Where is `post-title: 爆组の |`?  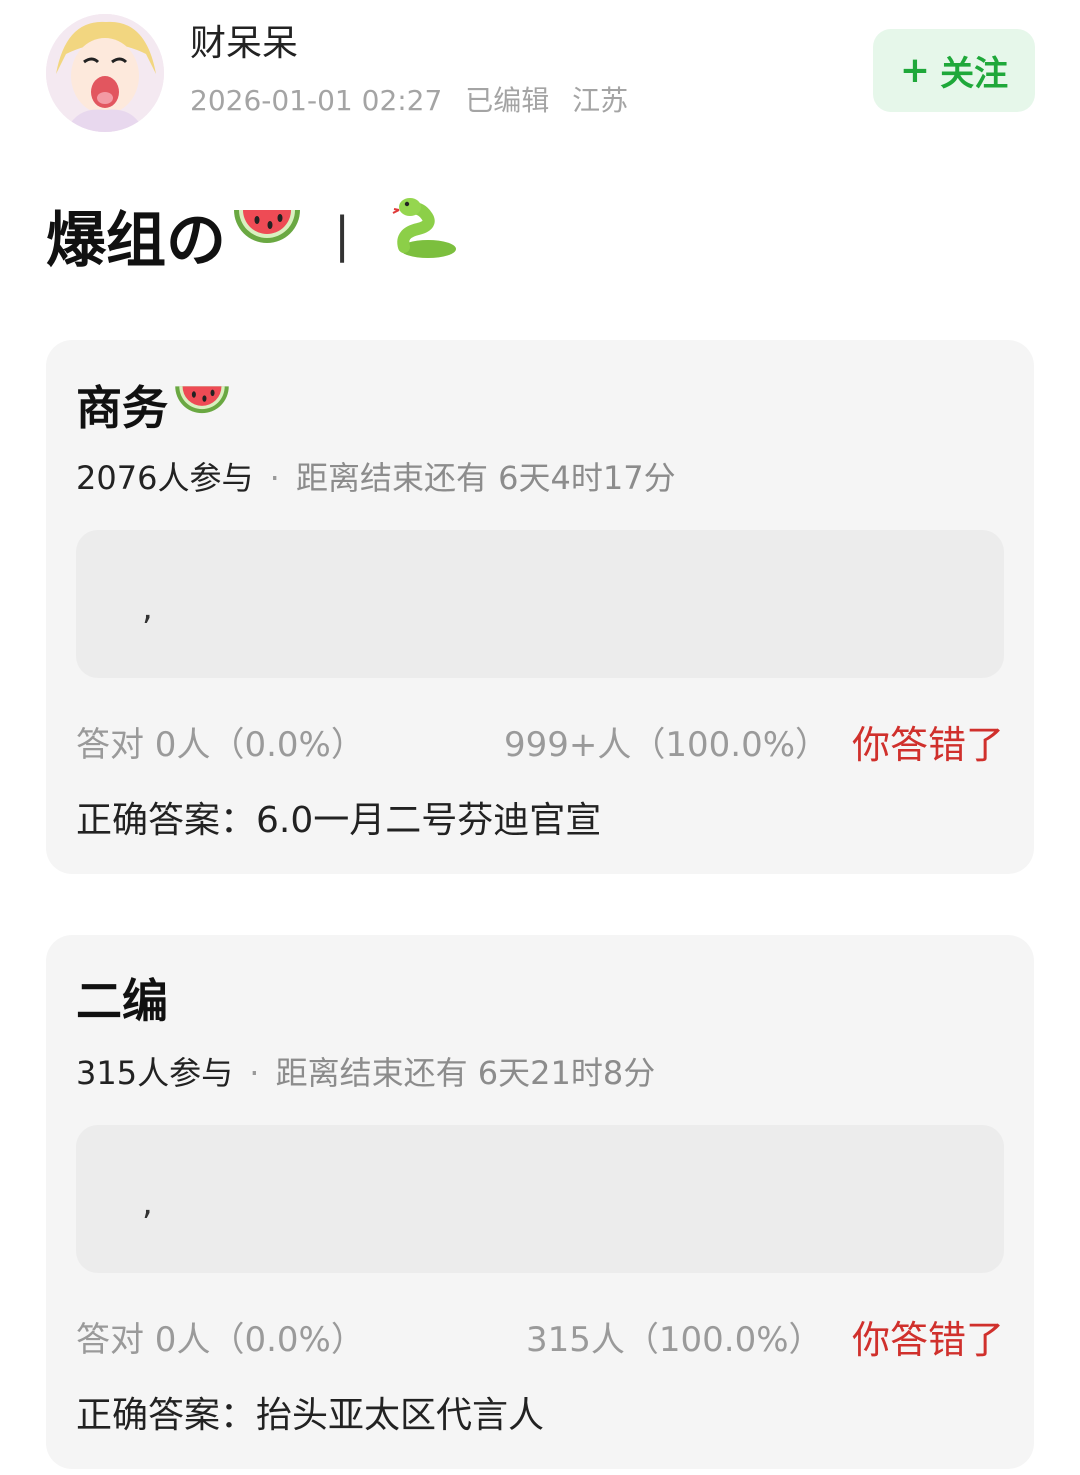
post-title: 爆组の | is located at coordinates (253, 235).